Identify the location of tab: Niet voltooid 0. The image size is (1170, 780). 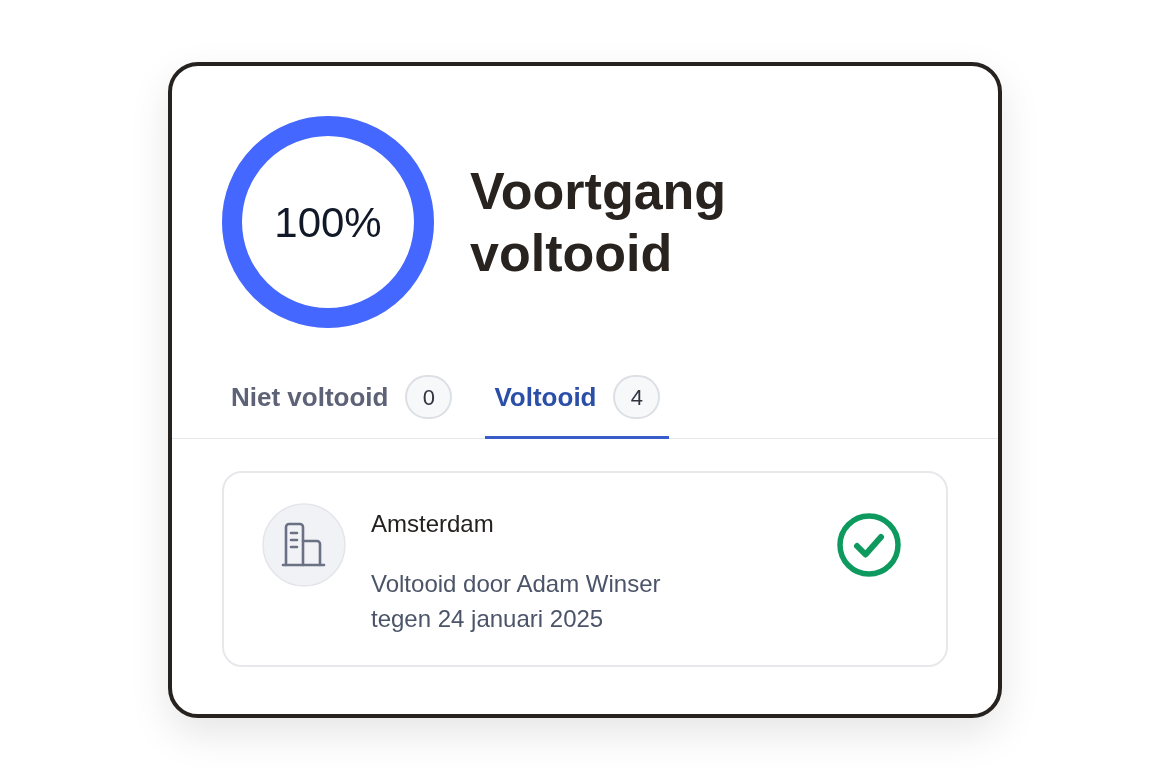
(342, 407).